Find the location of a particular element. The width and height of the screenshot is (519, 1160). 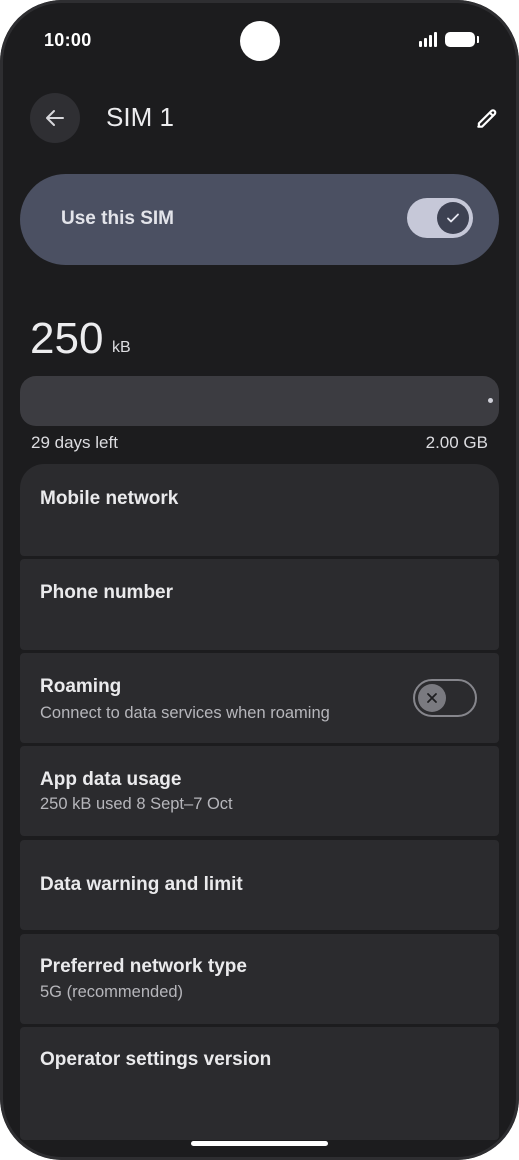

use-sim-label: Use this SIM is located at coordinates (117, 218).